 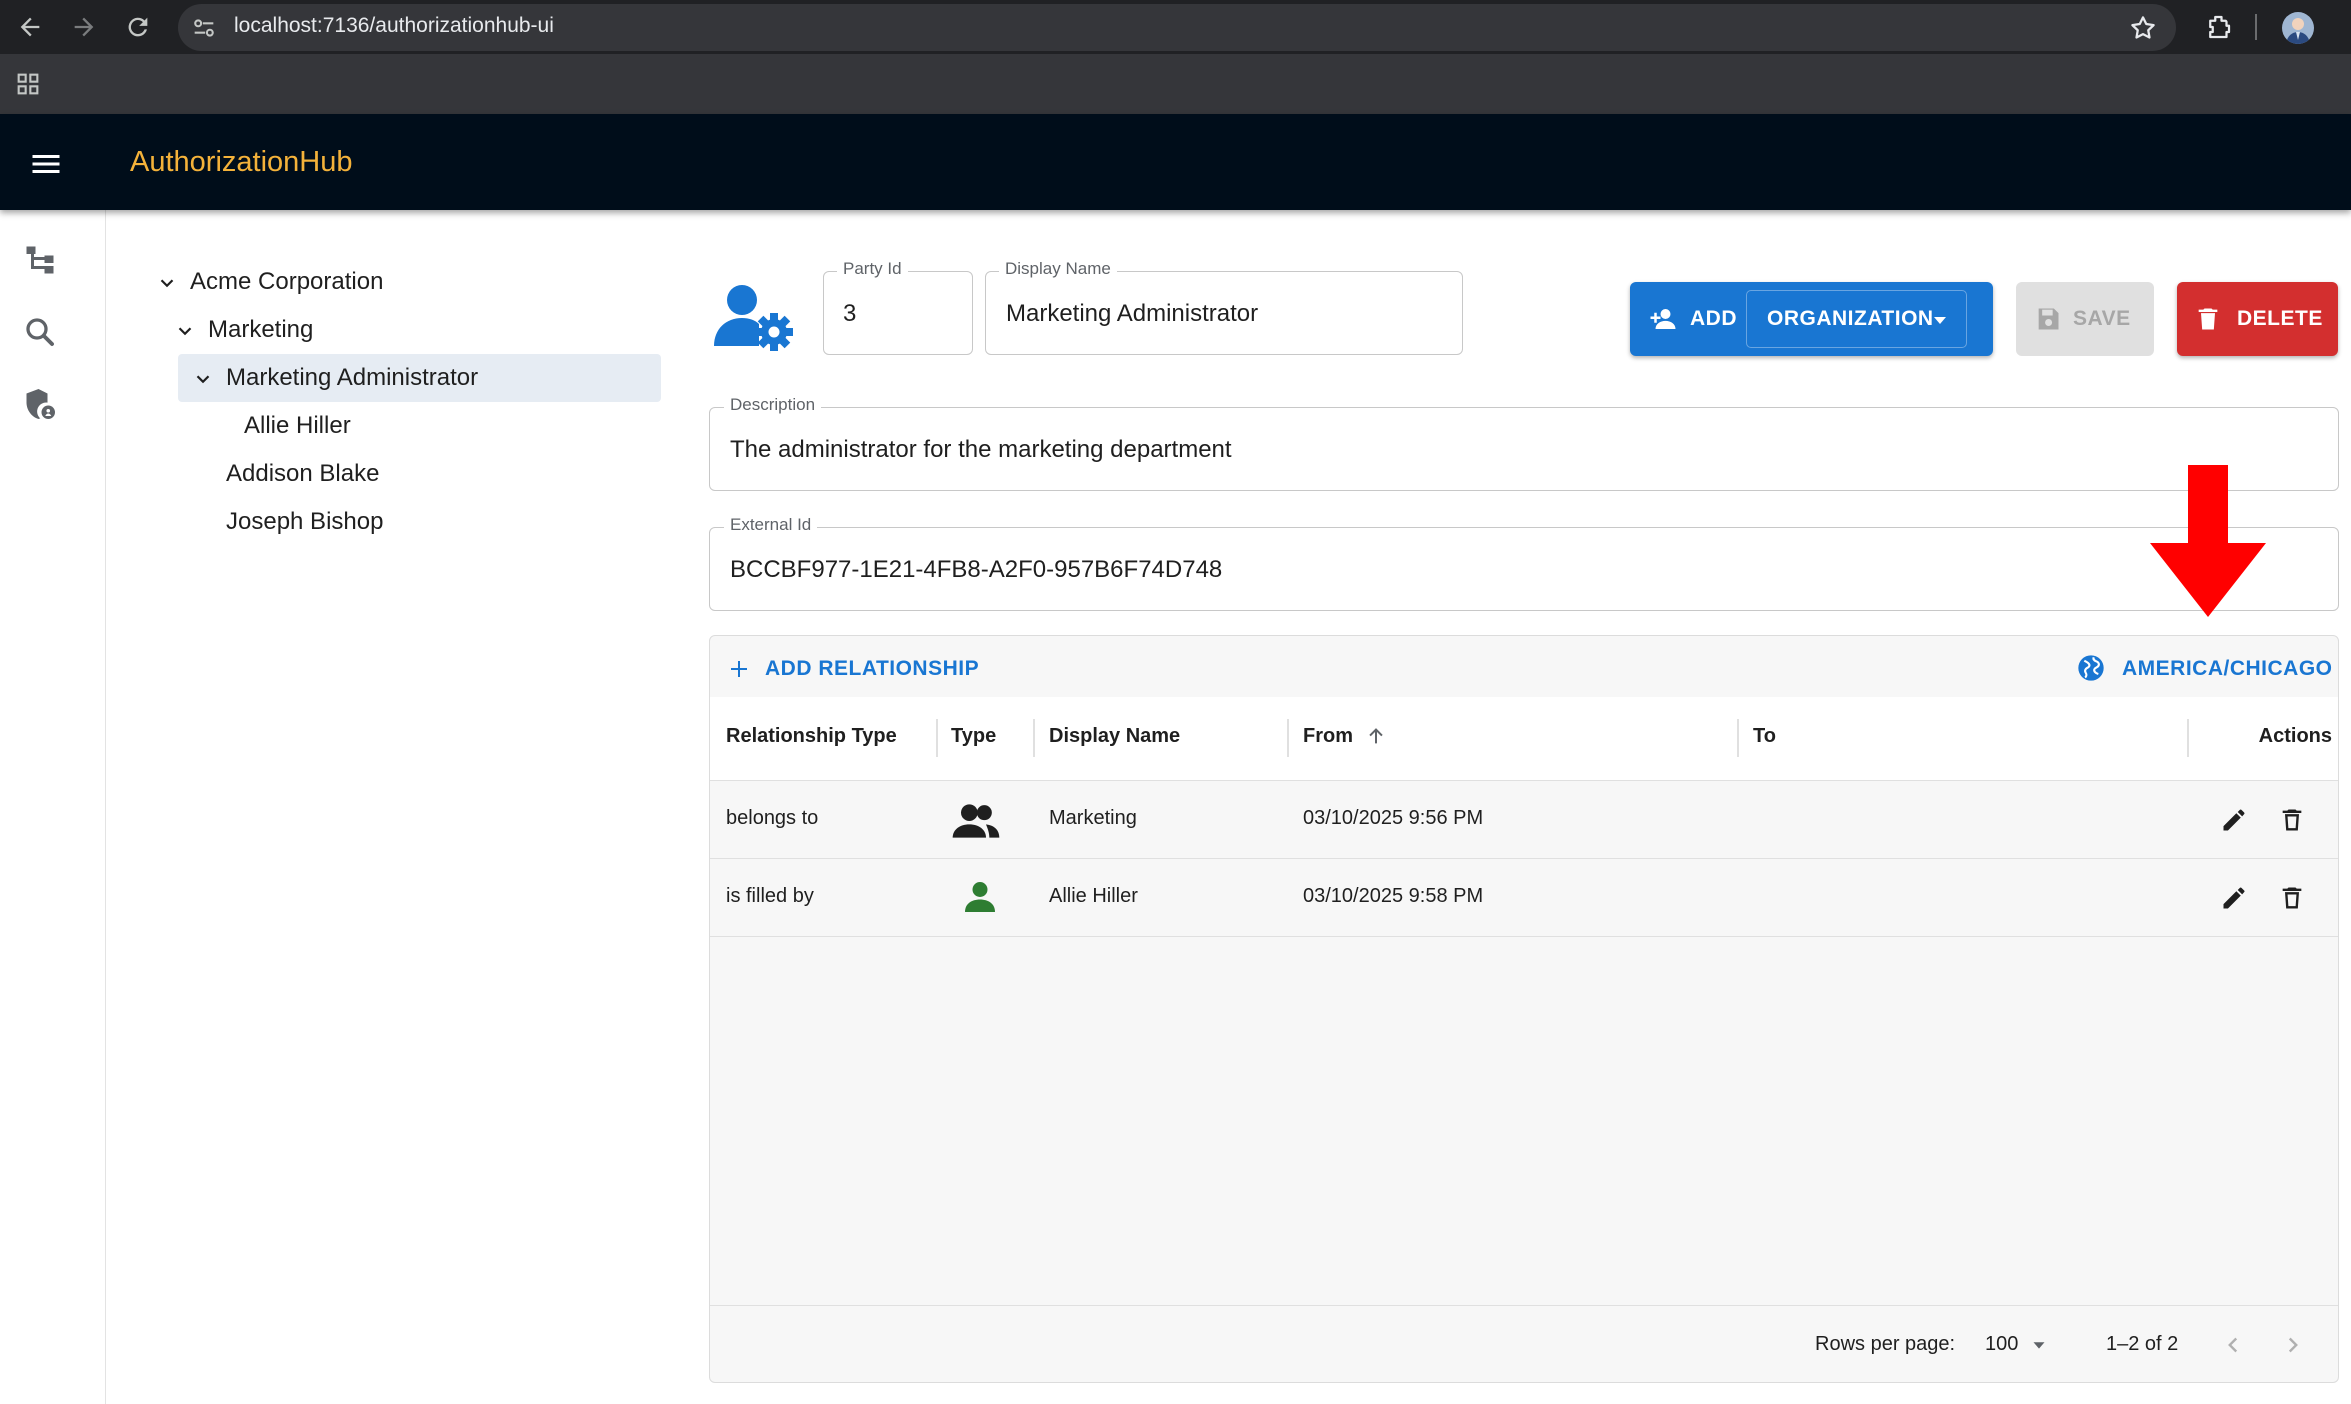 What do you see at coordinates (394, 26) in the screenshot?
I see `url-text: localhost:7136/authorizationhub-ui` at bounding box center [394, 26].